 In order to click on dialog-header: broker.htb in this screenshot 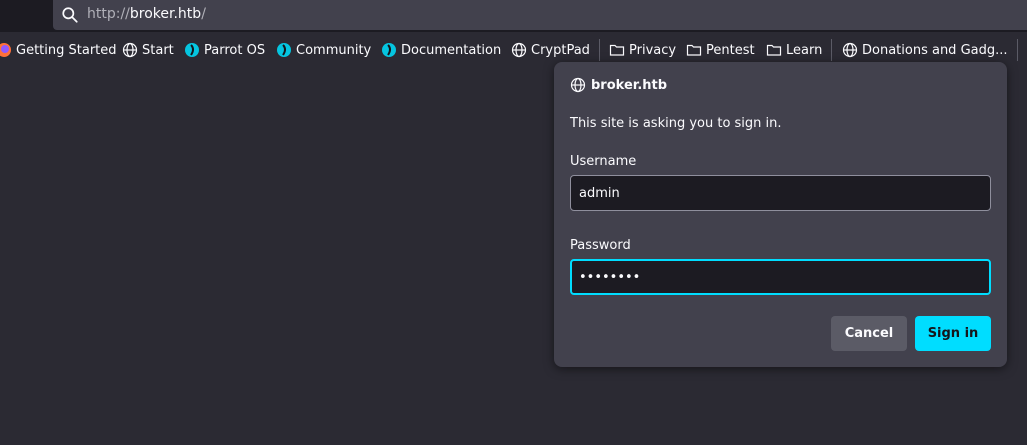, I will do `click(618, 85)`.